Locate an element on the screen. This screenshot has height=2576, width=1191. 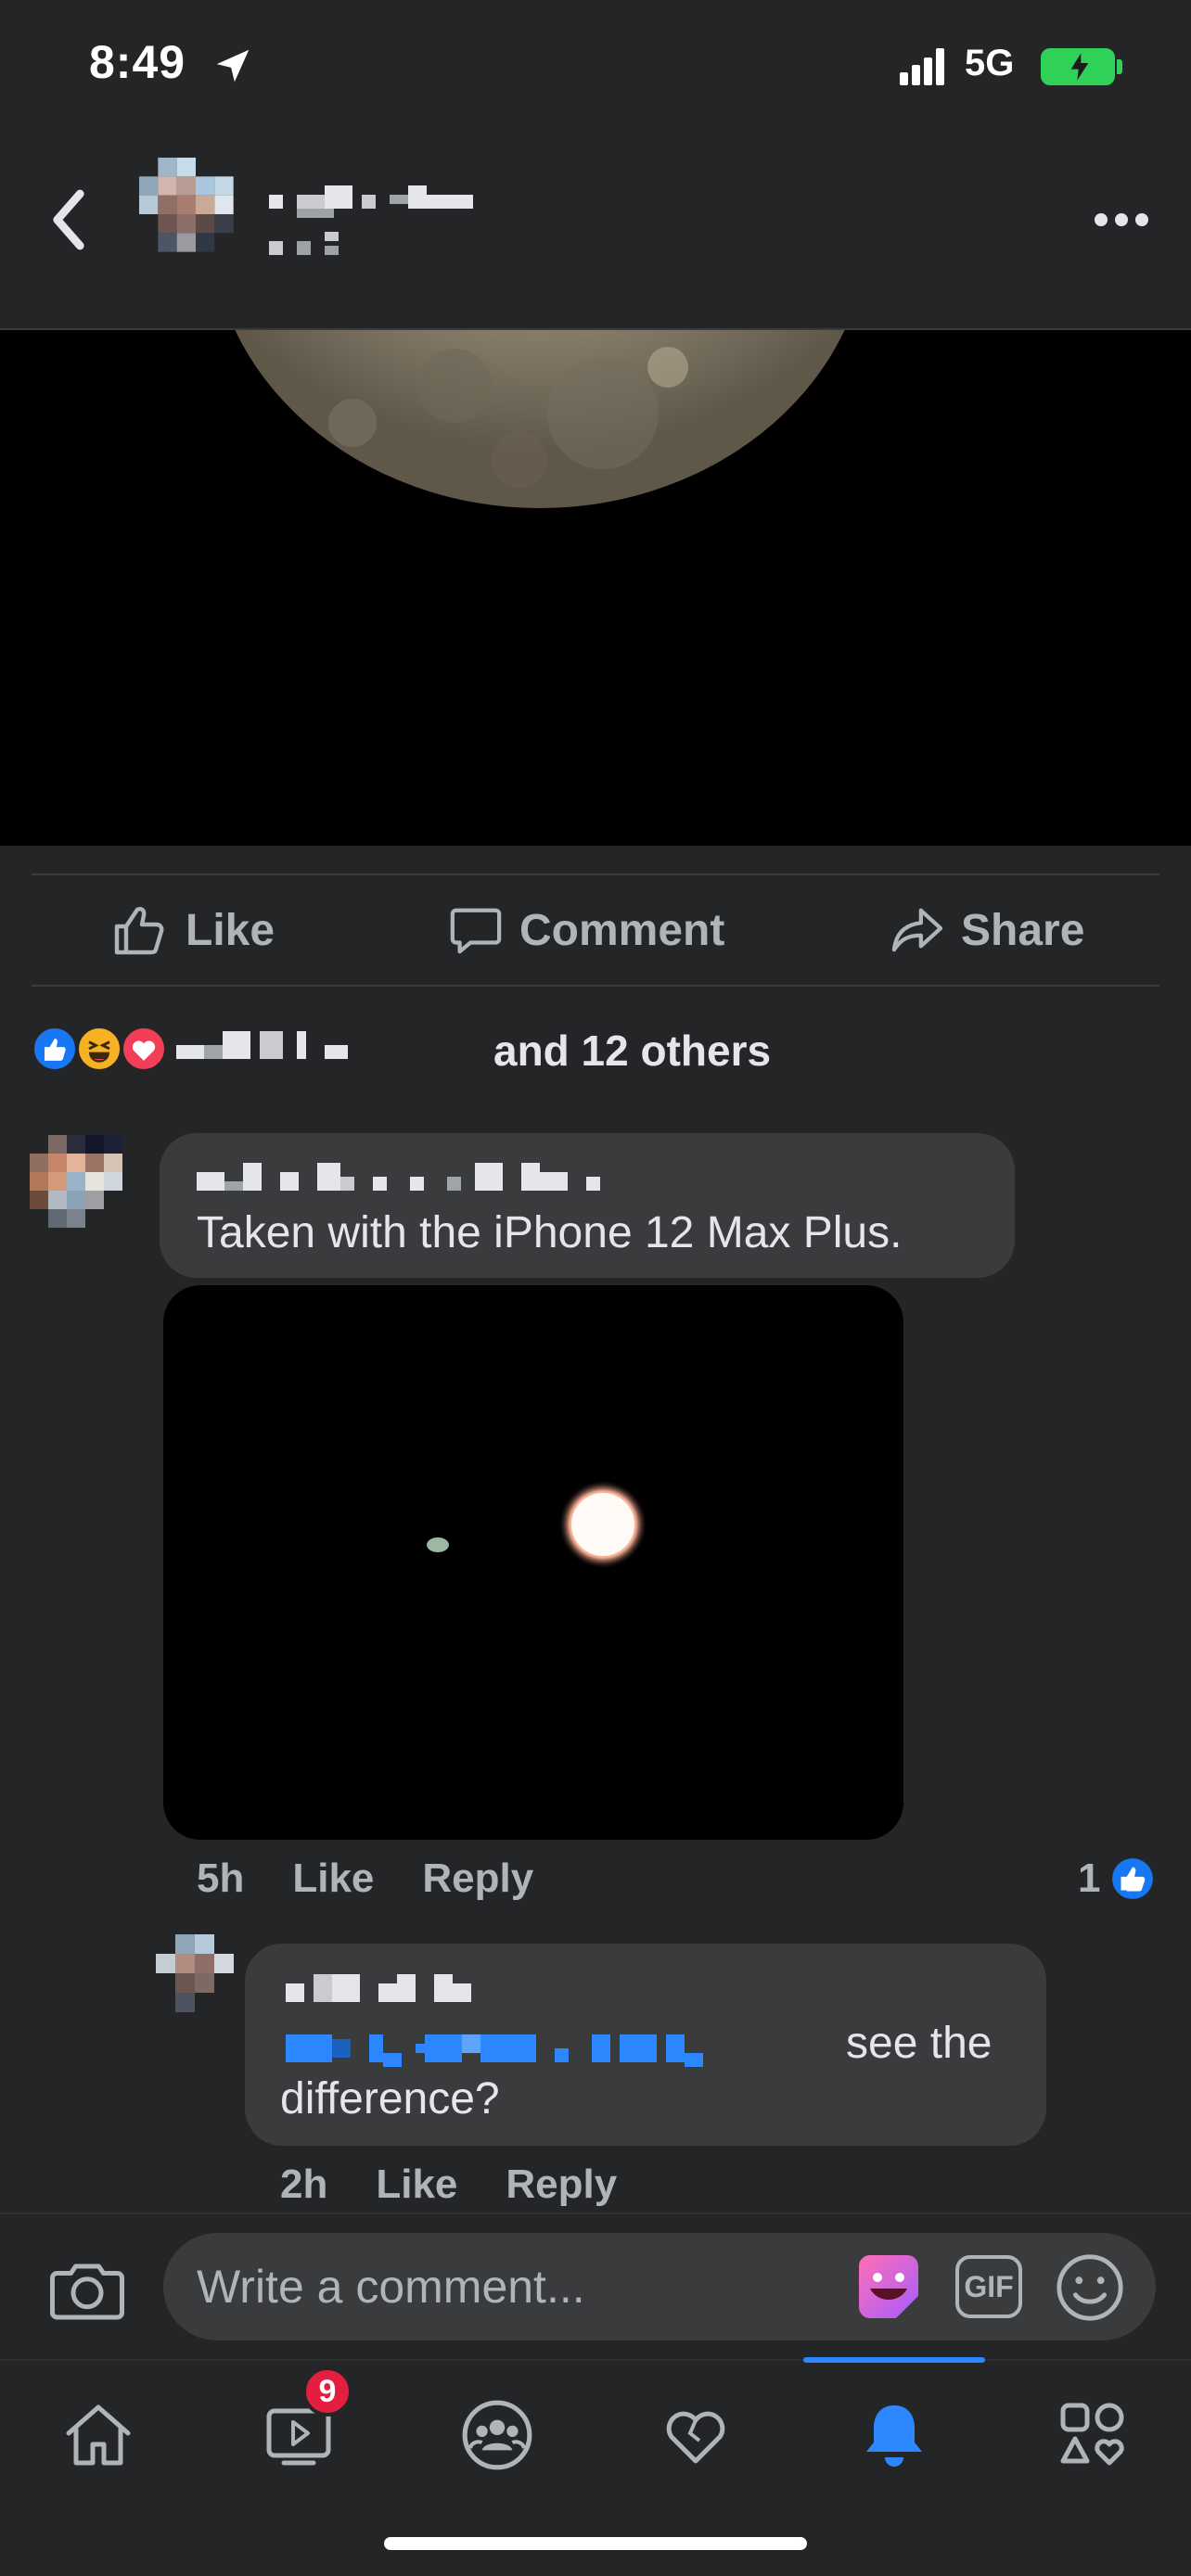
comment-author-pixelated is located at coordinates (399, 1177).